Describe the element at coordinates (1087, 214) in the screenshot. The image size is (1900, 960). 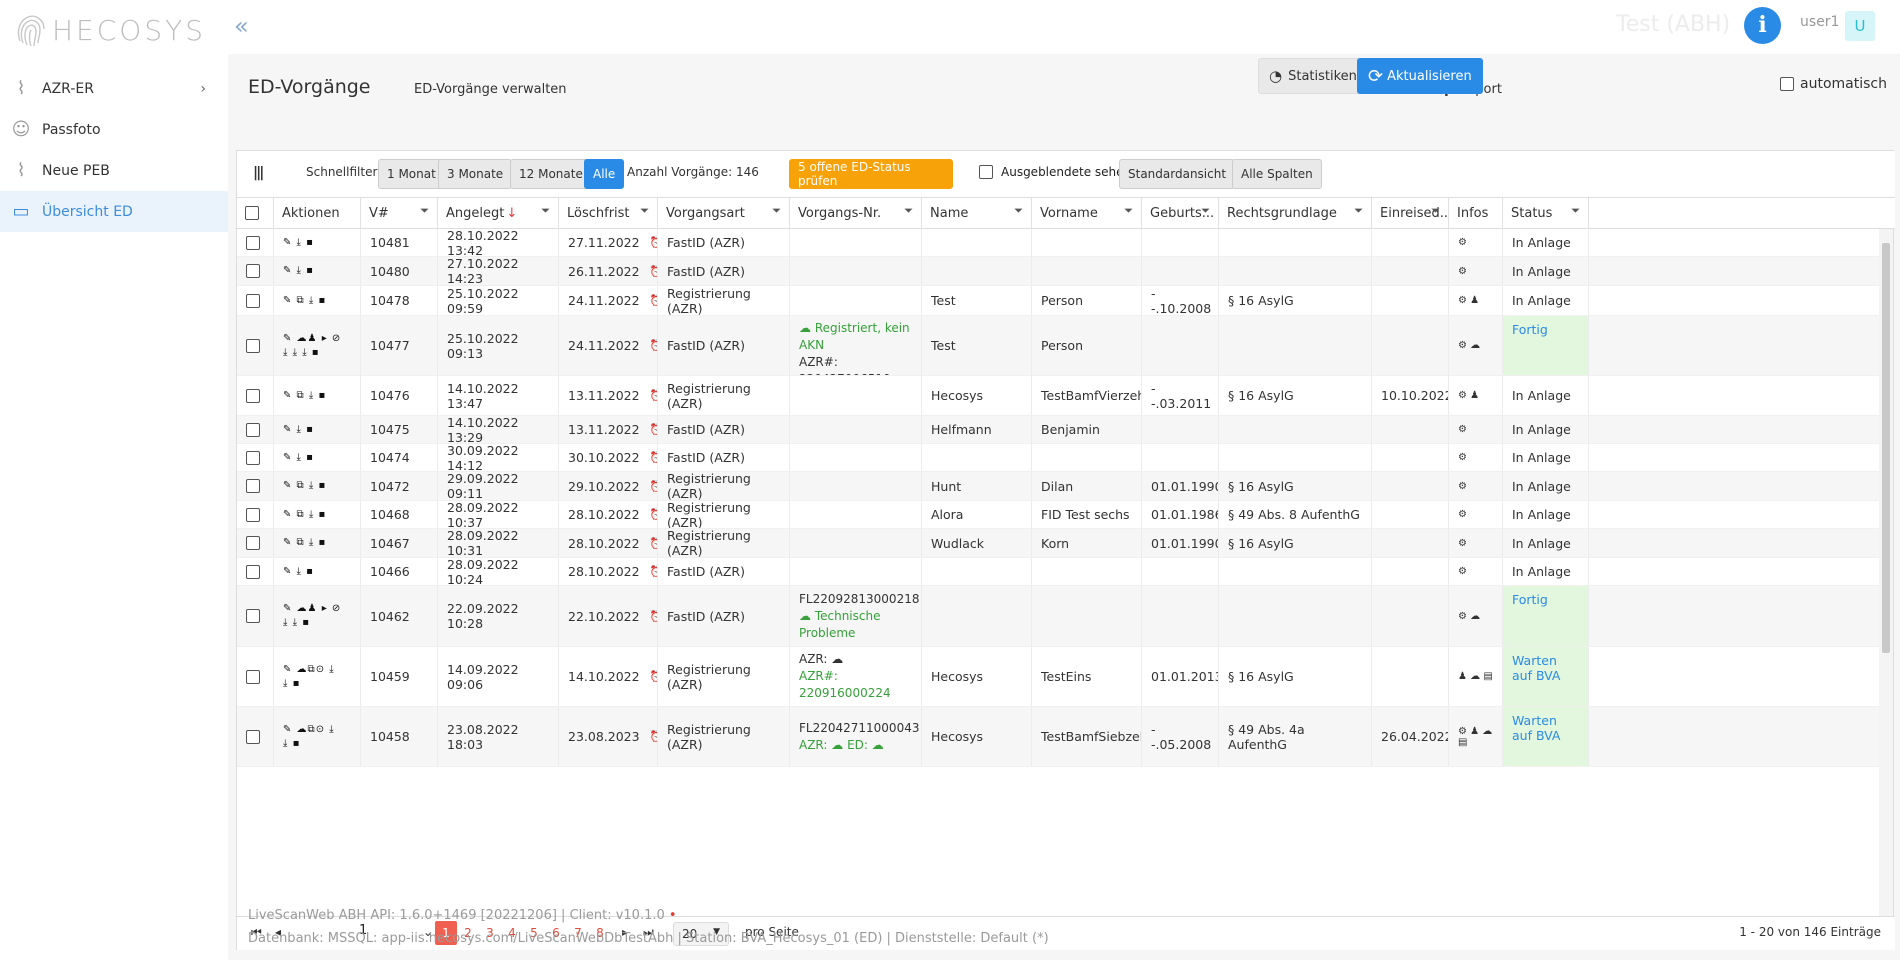
I see `column-header-7: Vorname ⏷` at that location.